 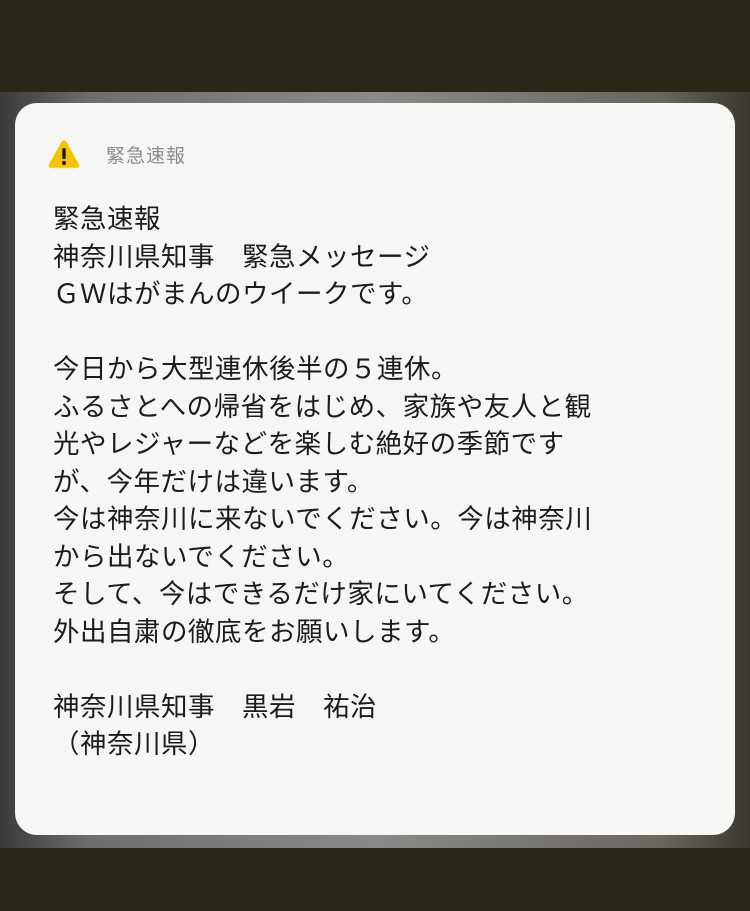 I want to click on background-top, so click(x=375, y=46).